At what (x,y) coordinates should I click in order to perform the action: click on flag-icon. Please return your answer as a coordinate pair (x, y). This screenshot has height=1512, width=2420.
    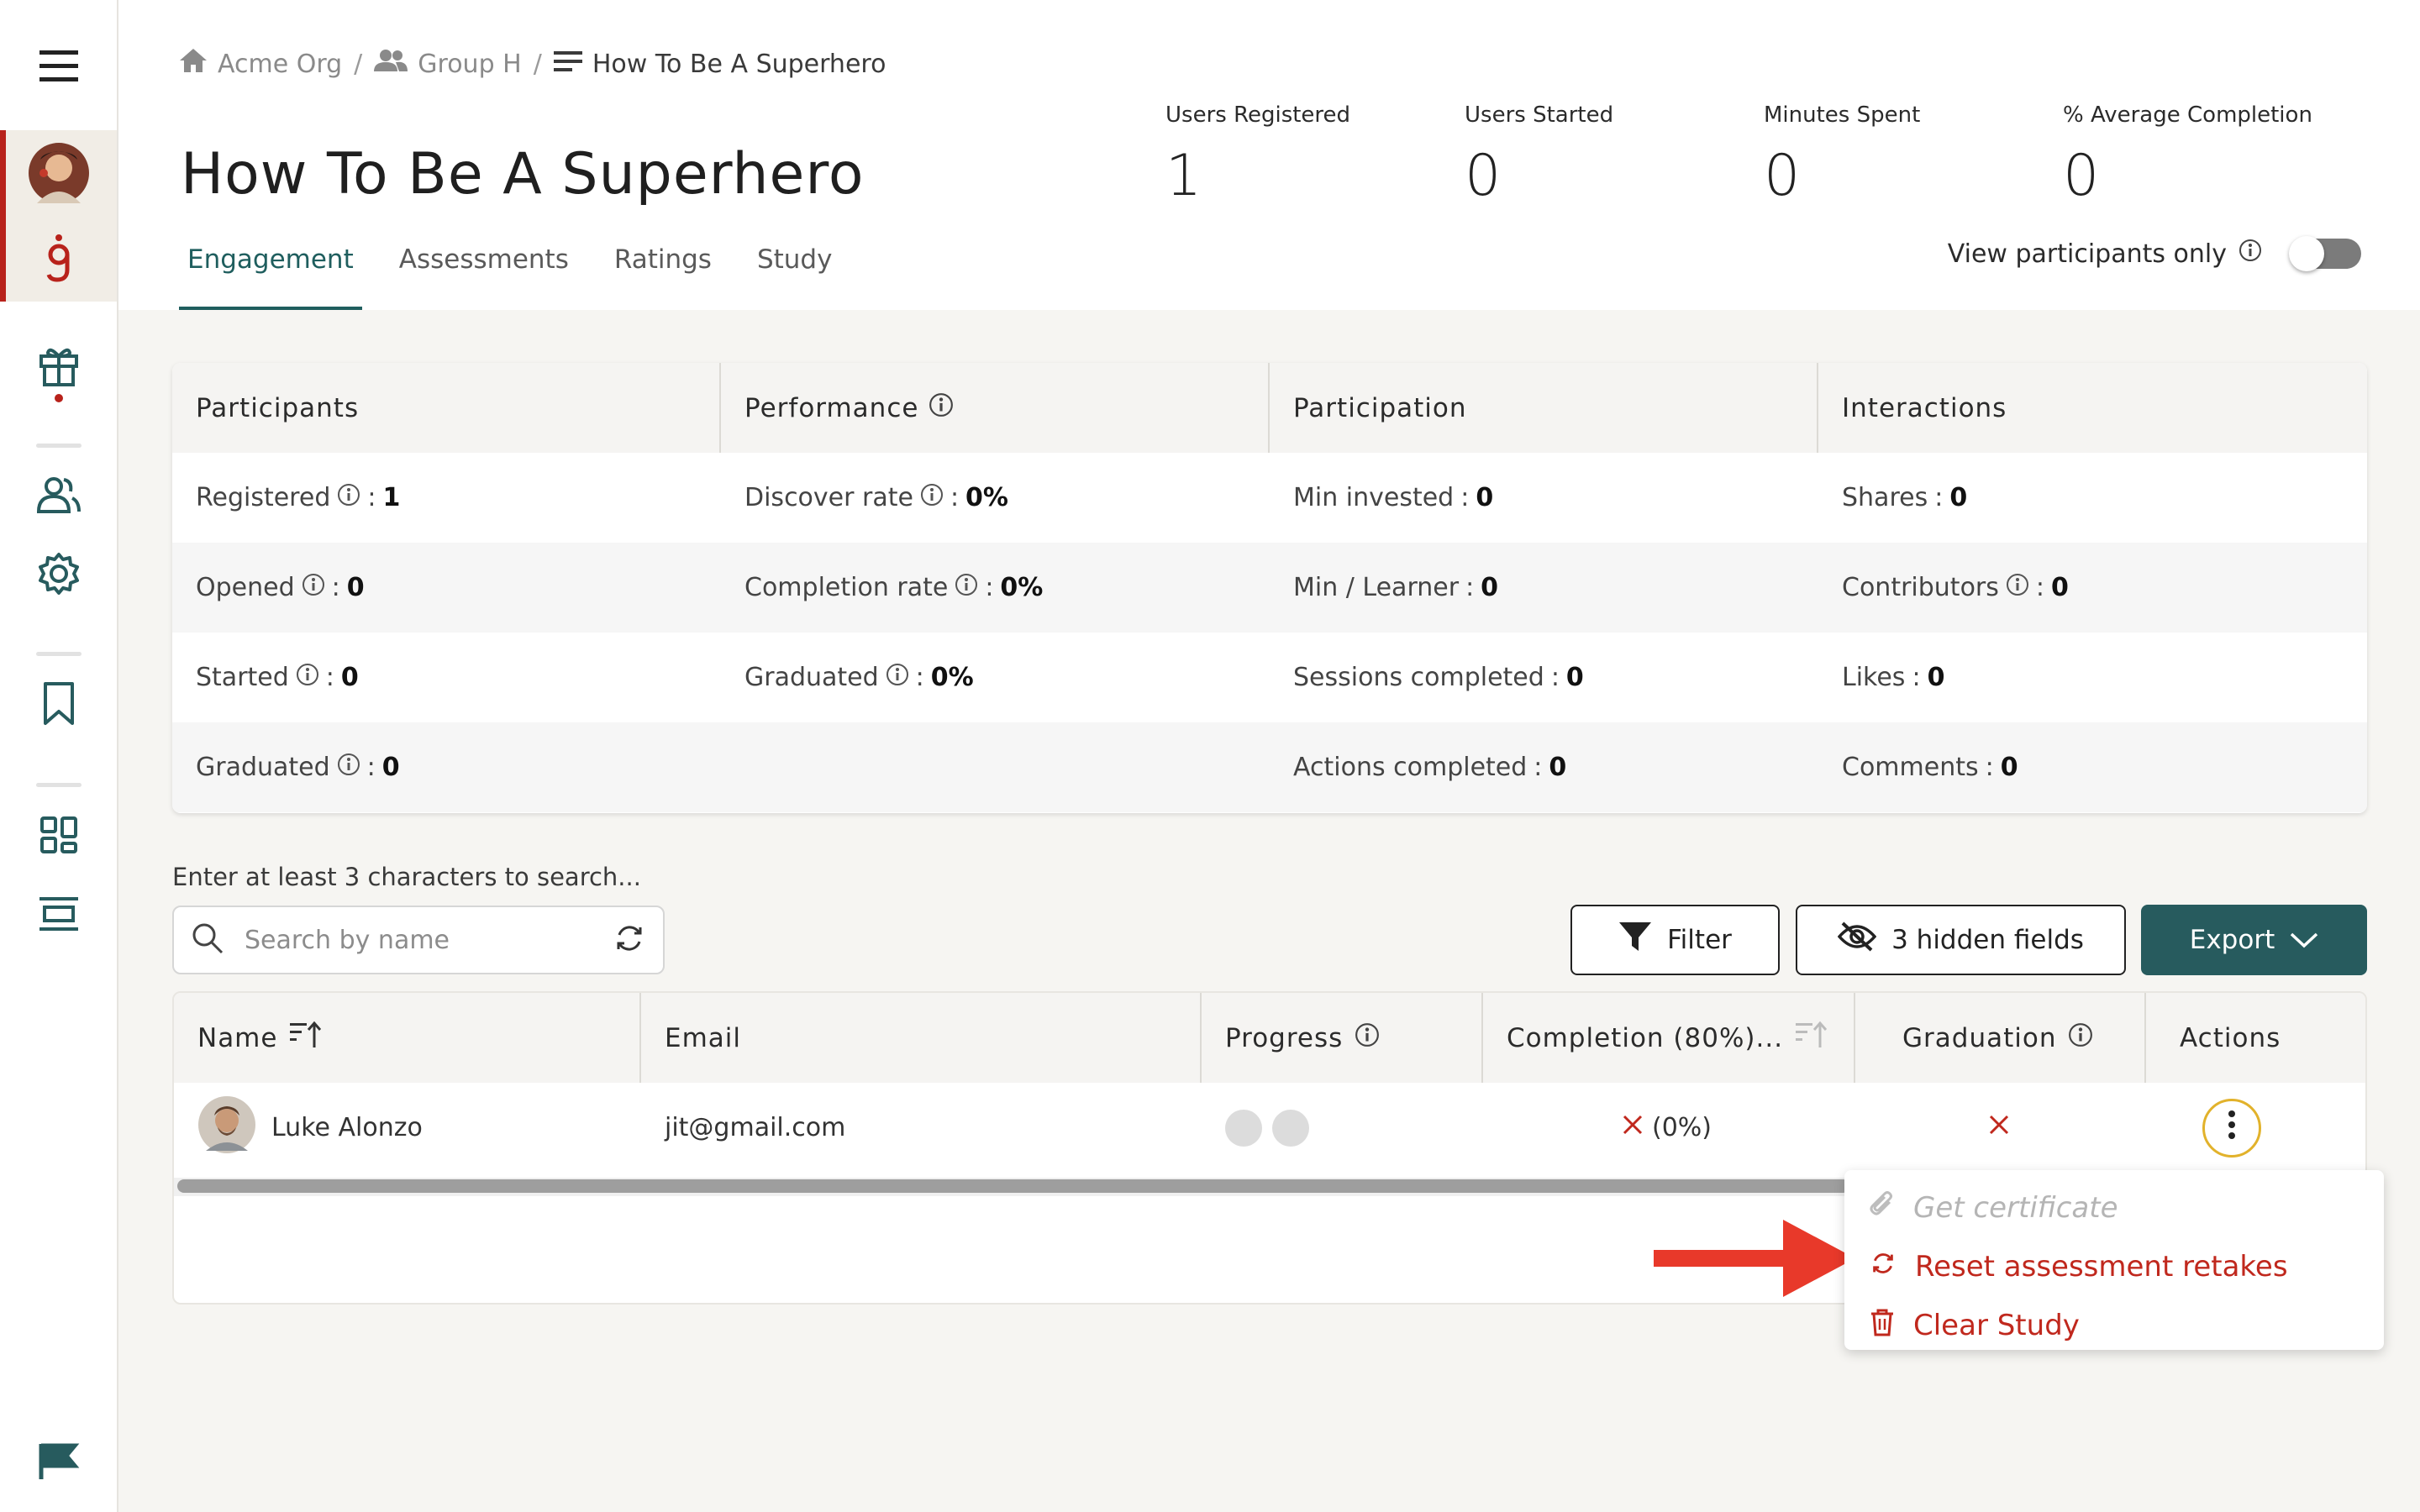
    Looking at the image, I should click on (58, 1461).